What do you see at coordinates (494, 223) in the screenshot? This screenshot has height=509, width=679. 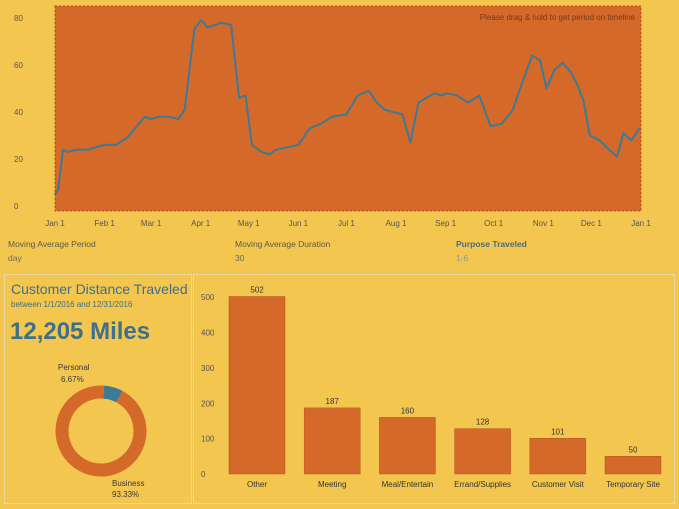 I see `x-tick-label: Oct 1` at bounding box center [494, 223].